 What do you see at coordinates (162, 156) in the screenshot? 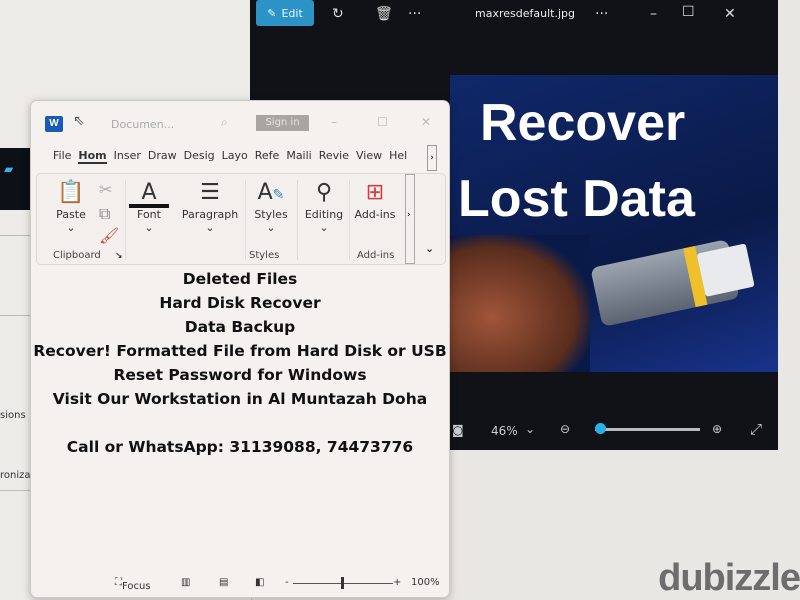
I see `tab-draw: Draw` at bounding box center [162, 156].